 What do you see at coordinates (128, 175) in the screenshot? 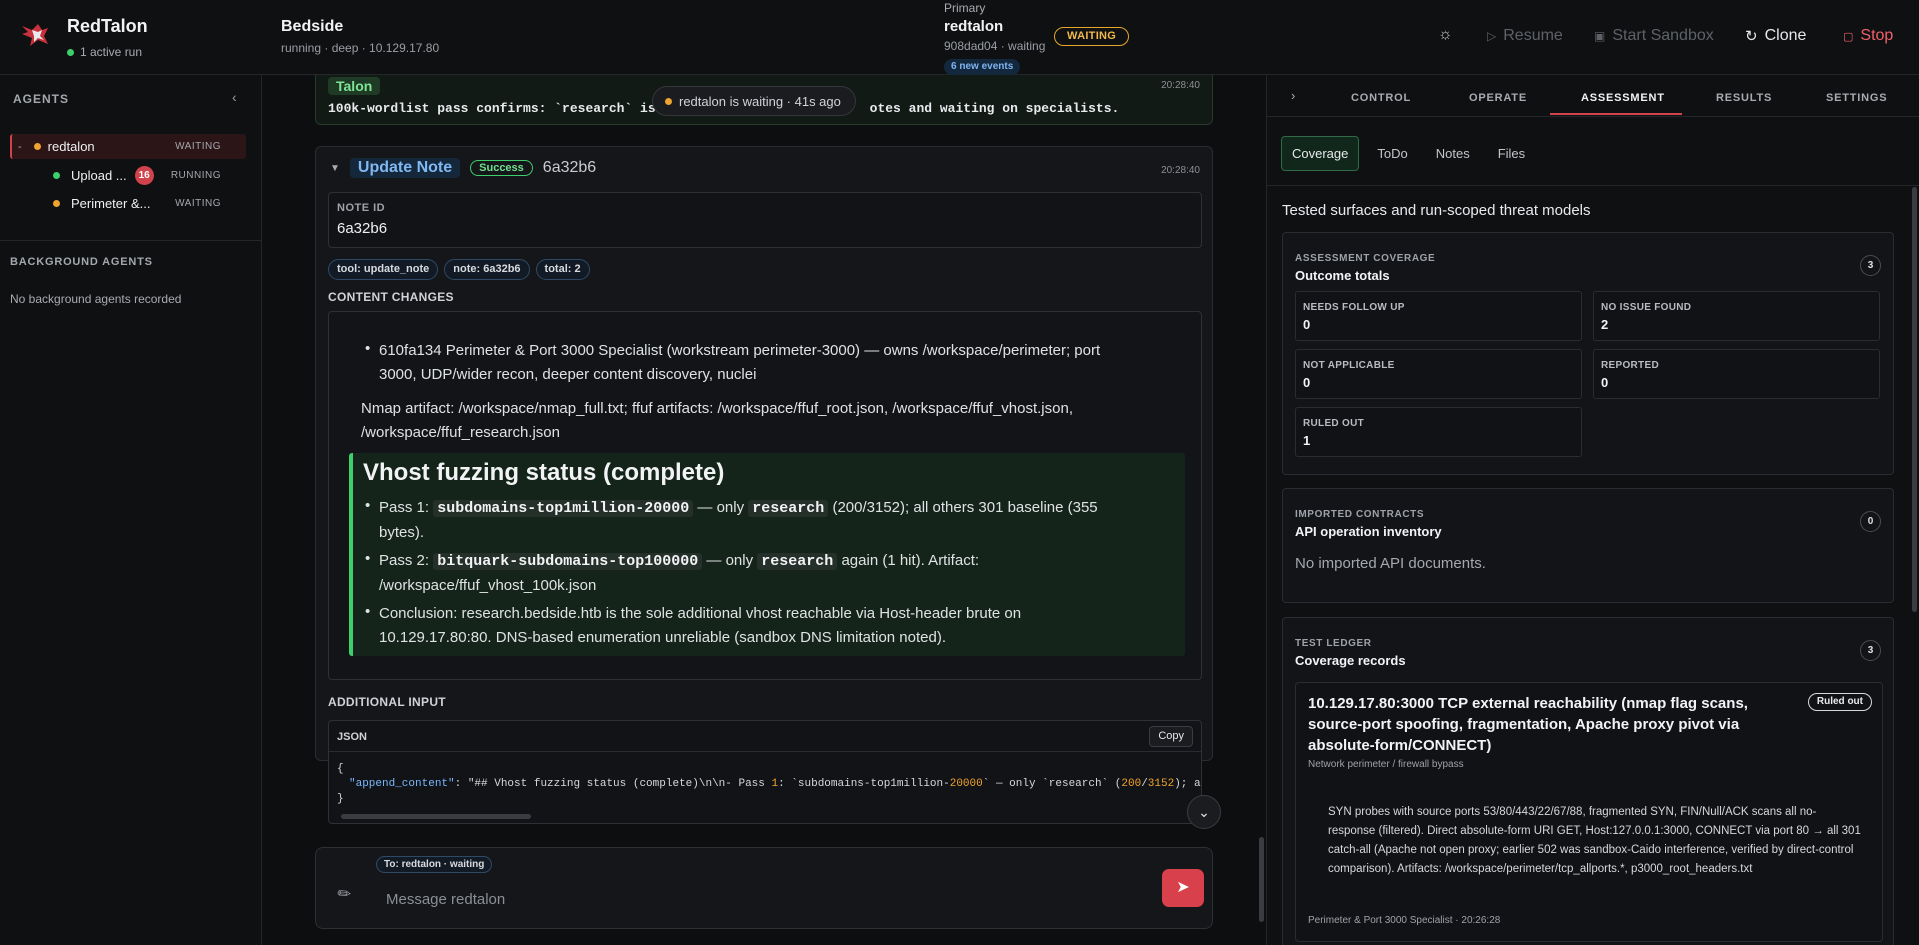
I see `agent-item-upload: Upload ... 16 RUNNING` at bounding box center [128, 175].